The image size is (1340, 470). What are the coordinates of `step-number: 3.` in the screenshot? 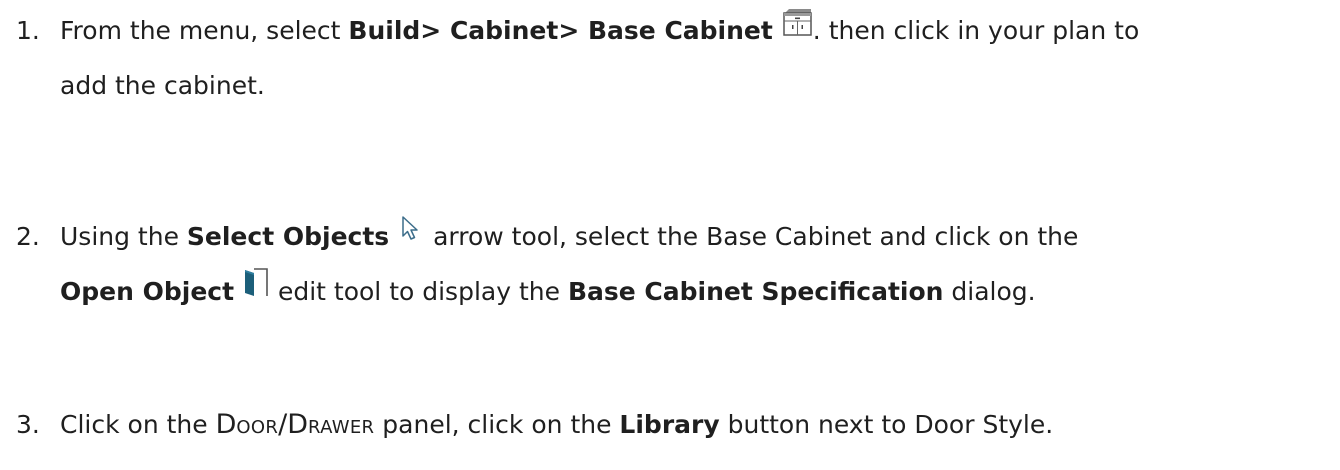 It's located at (28, 424).